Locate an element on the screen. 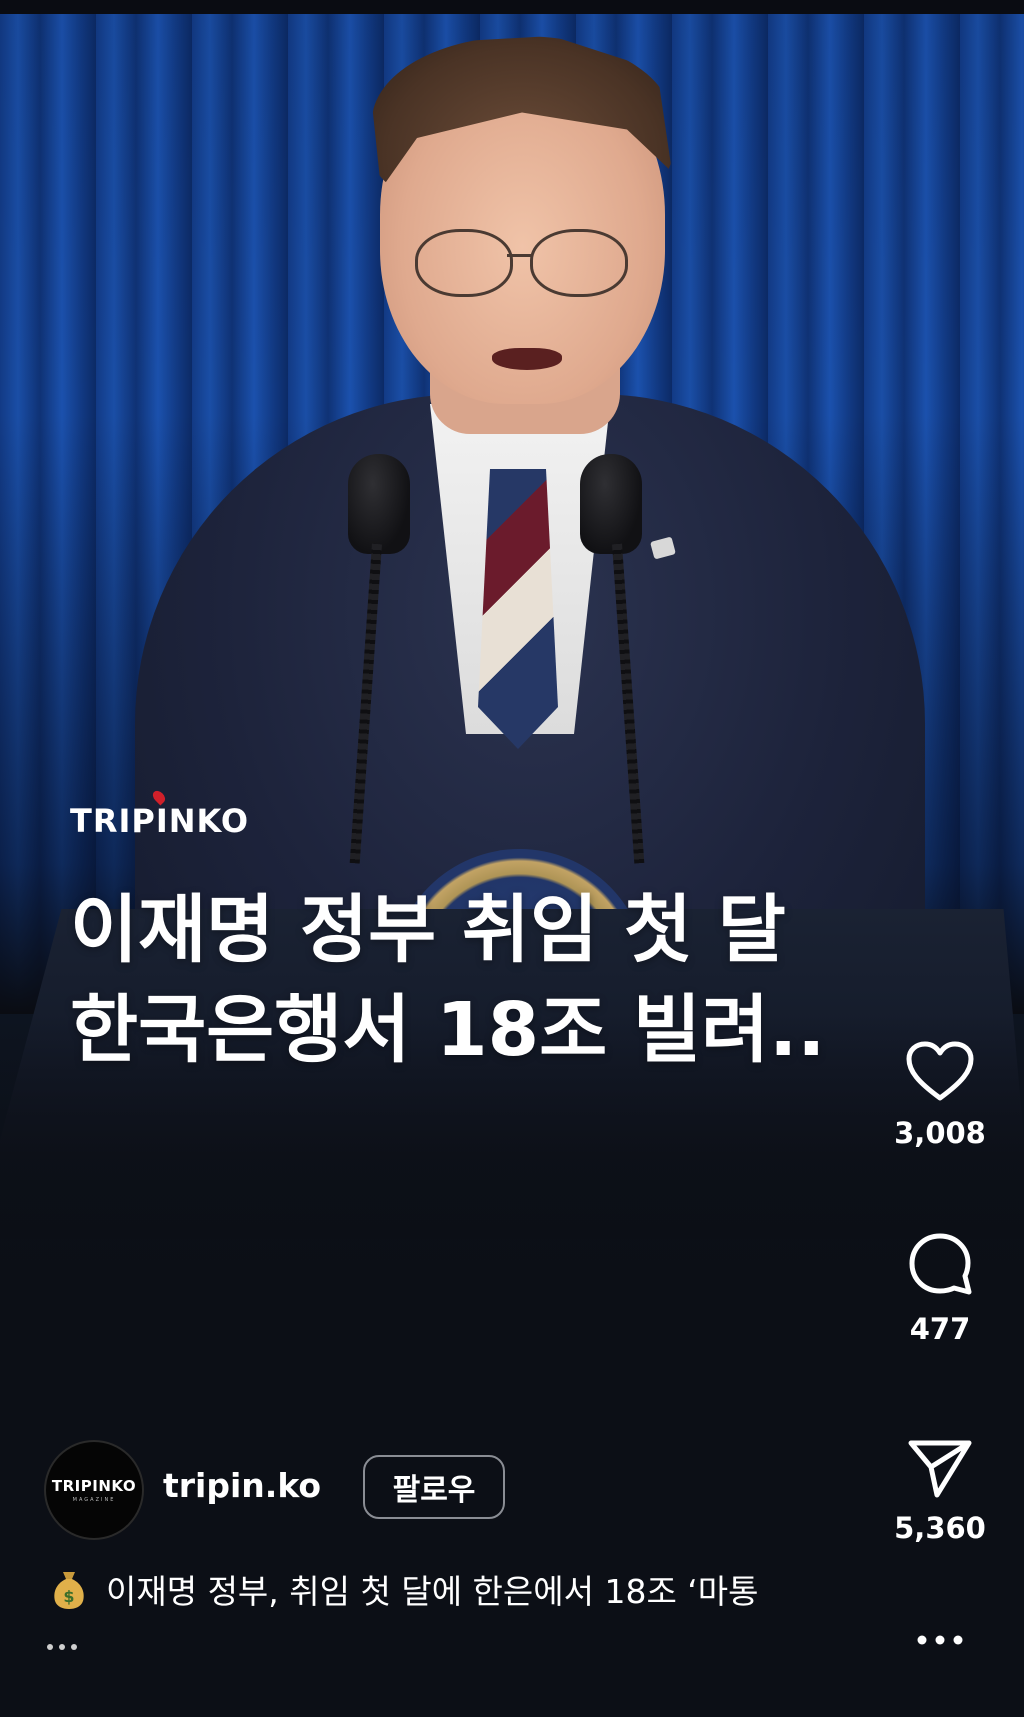  comment-button: 477 is located at coordinates (940, 1288).